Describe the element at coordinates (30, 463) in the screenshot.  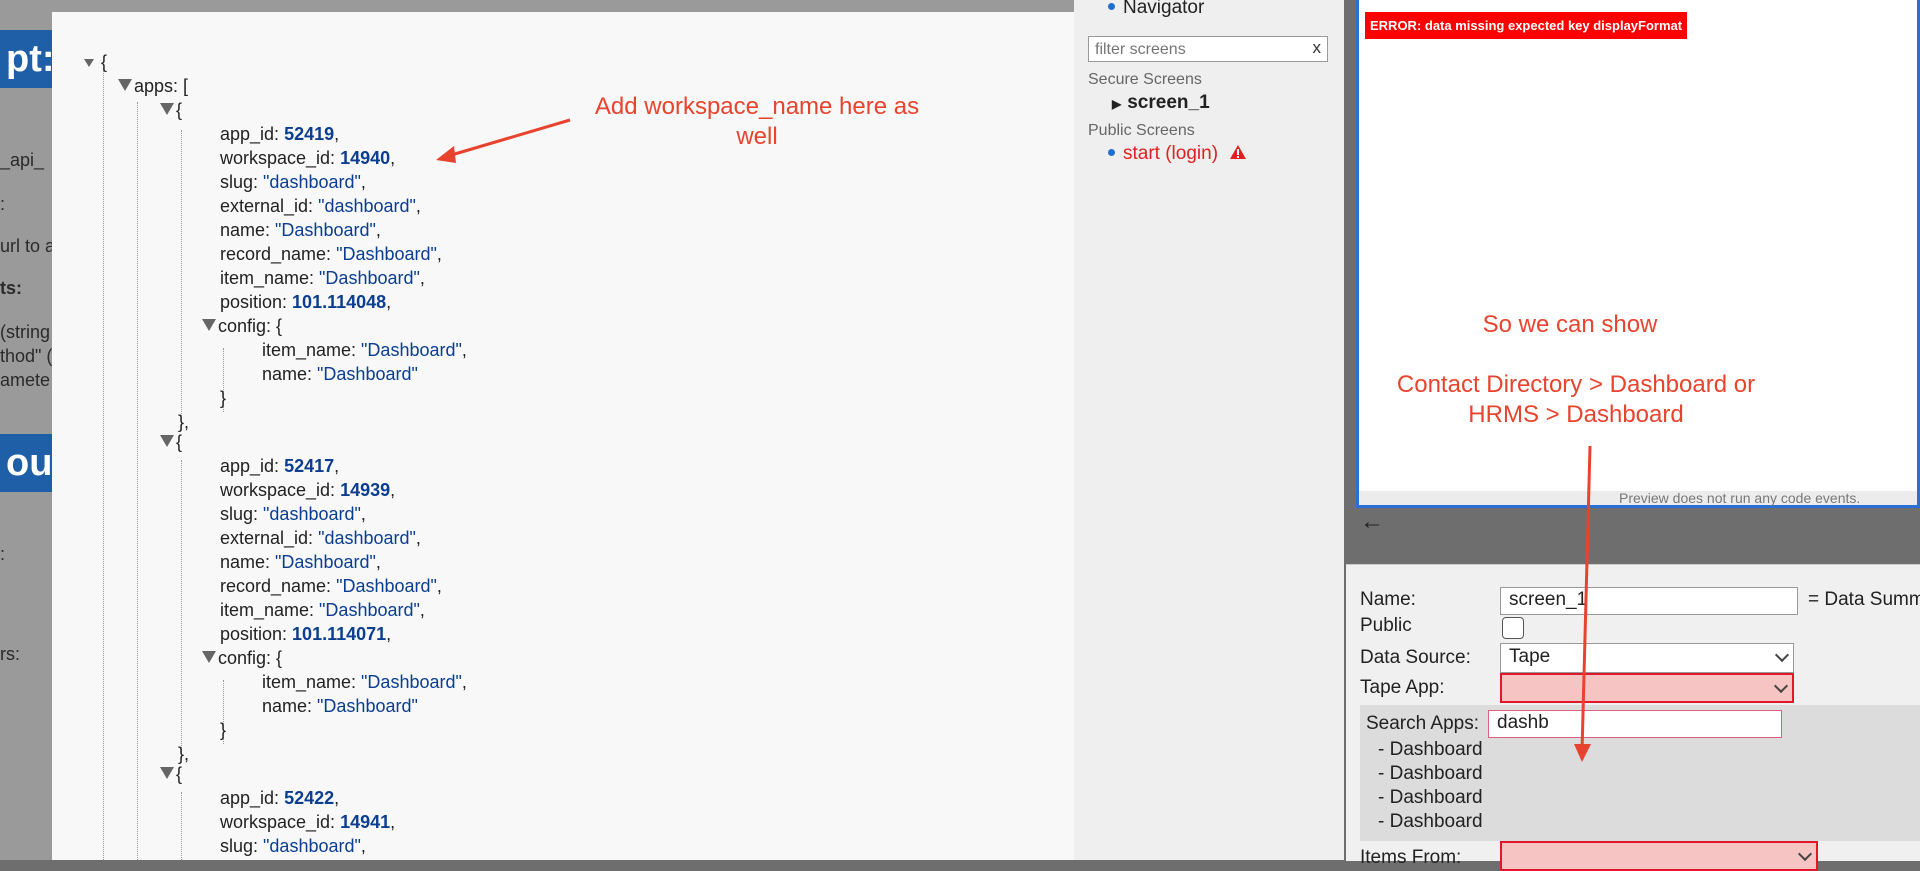
I see `bg-heading: out` at that location.